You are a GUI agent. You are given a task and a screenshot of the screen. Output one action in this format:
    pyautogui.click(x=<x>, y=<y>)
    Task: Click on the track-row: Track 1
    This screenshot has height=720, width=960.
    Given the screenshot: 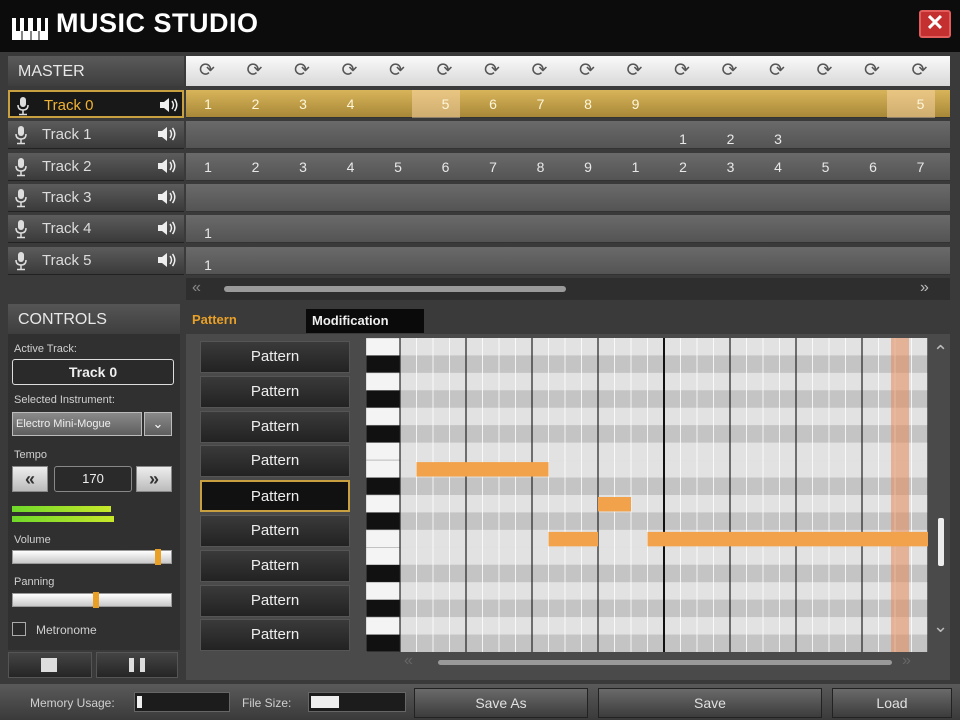 What is the action you would take?
    pyautogui.click(x=96, y=135)
    